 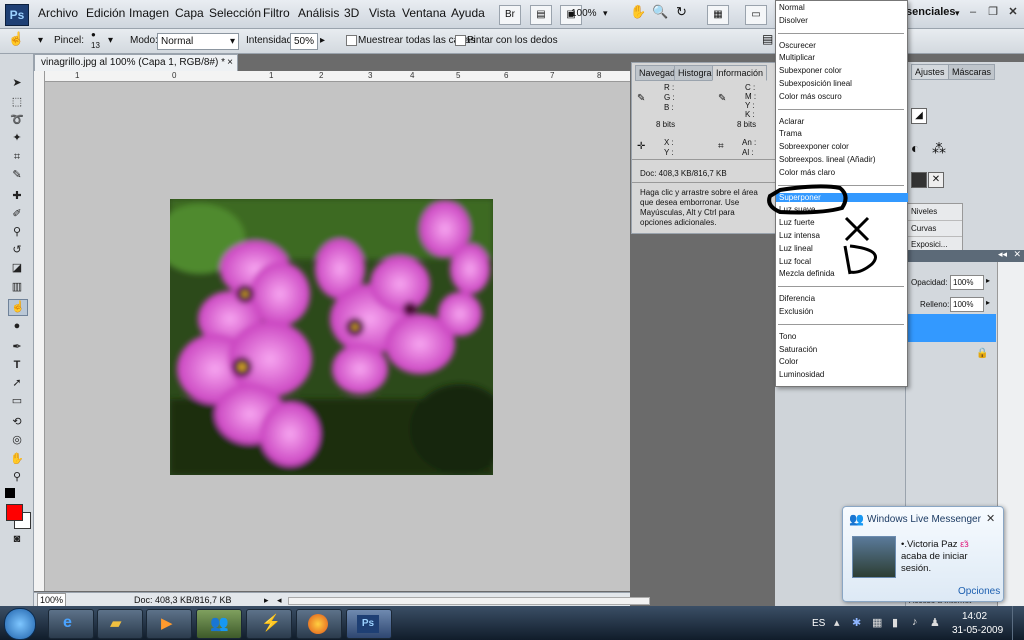 I want to click on blend-mode-item: Sobreexponer color, so click(x=814, y=146).